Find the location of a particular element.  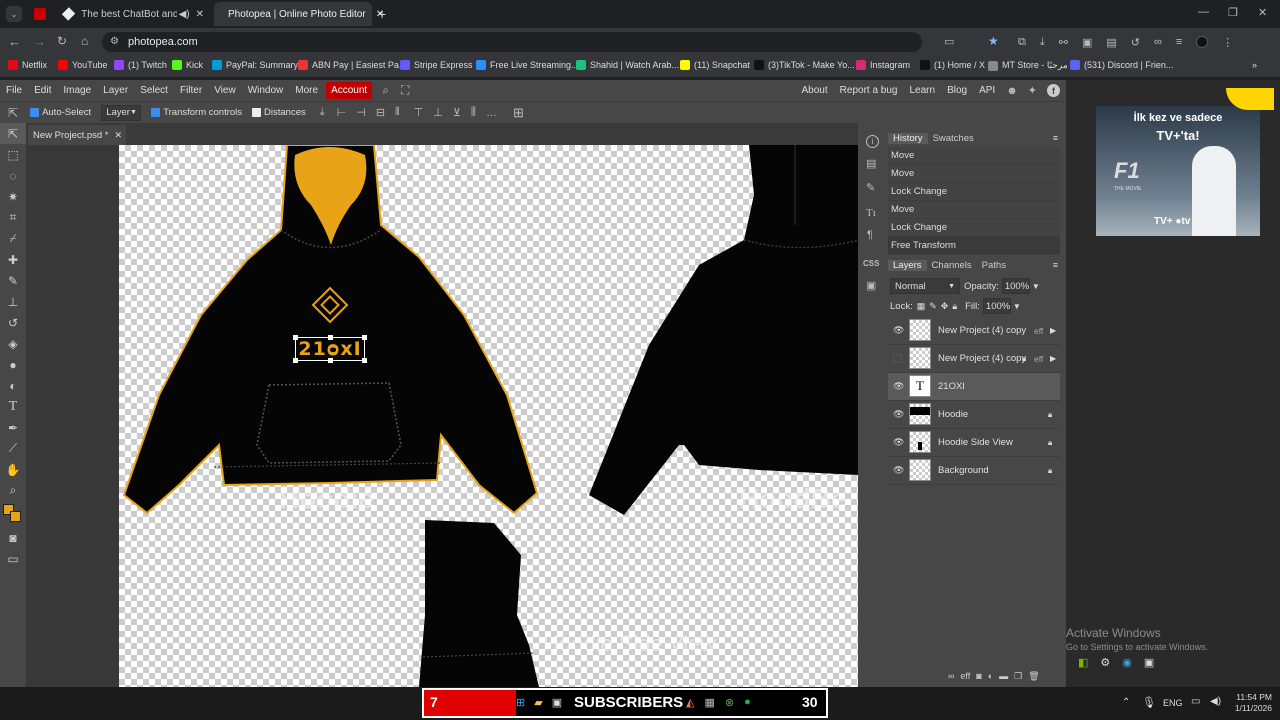

history-icon: ↺ is located at coordinates (1135, 42).